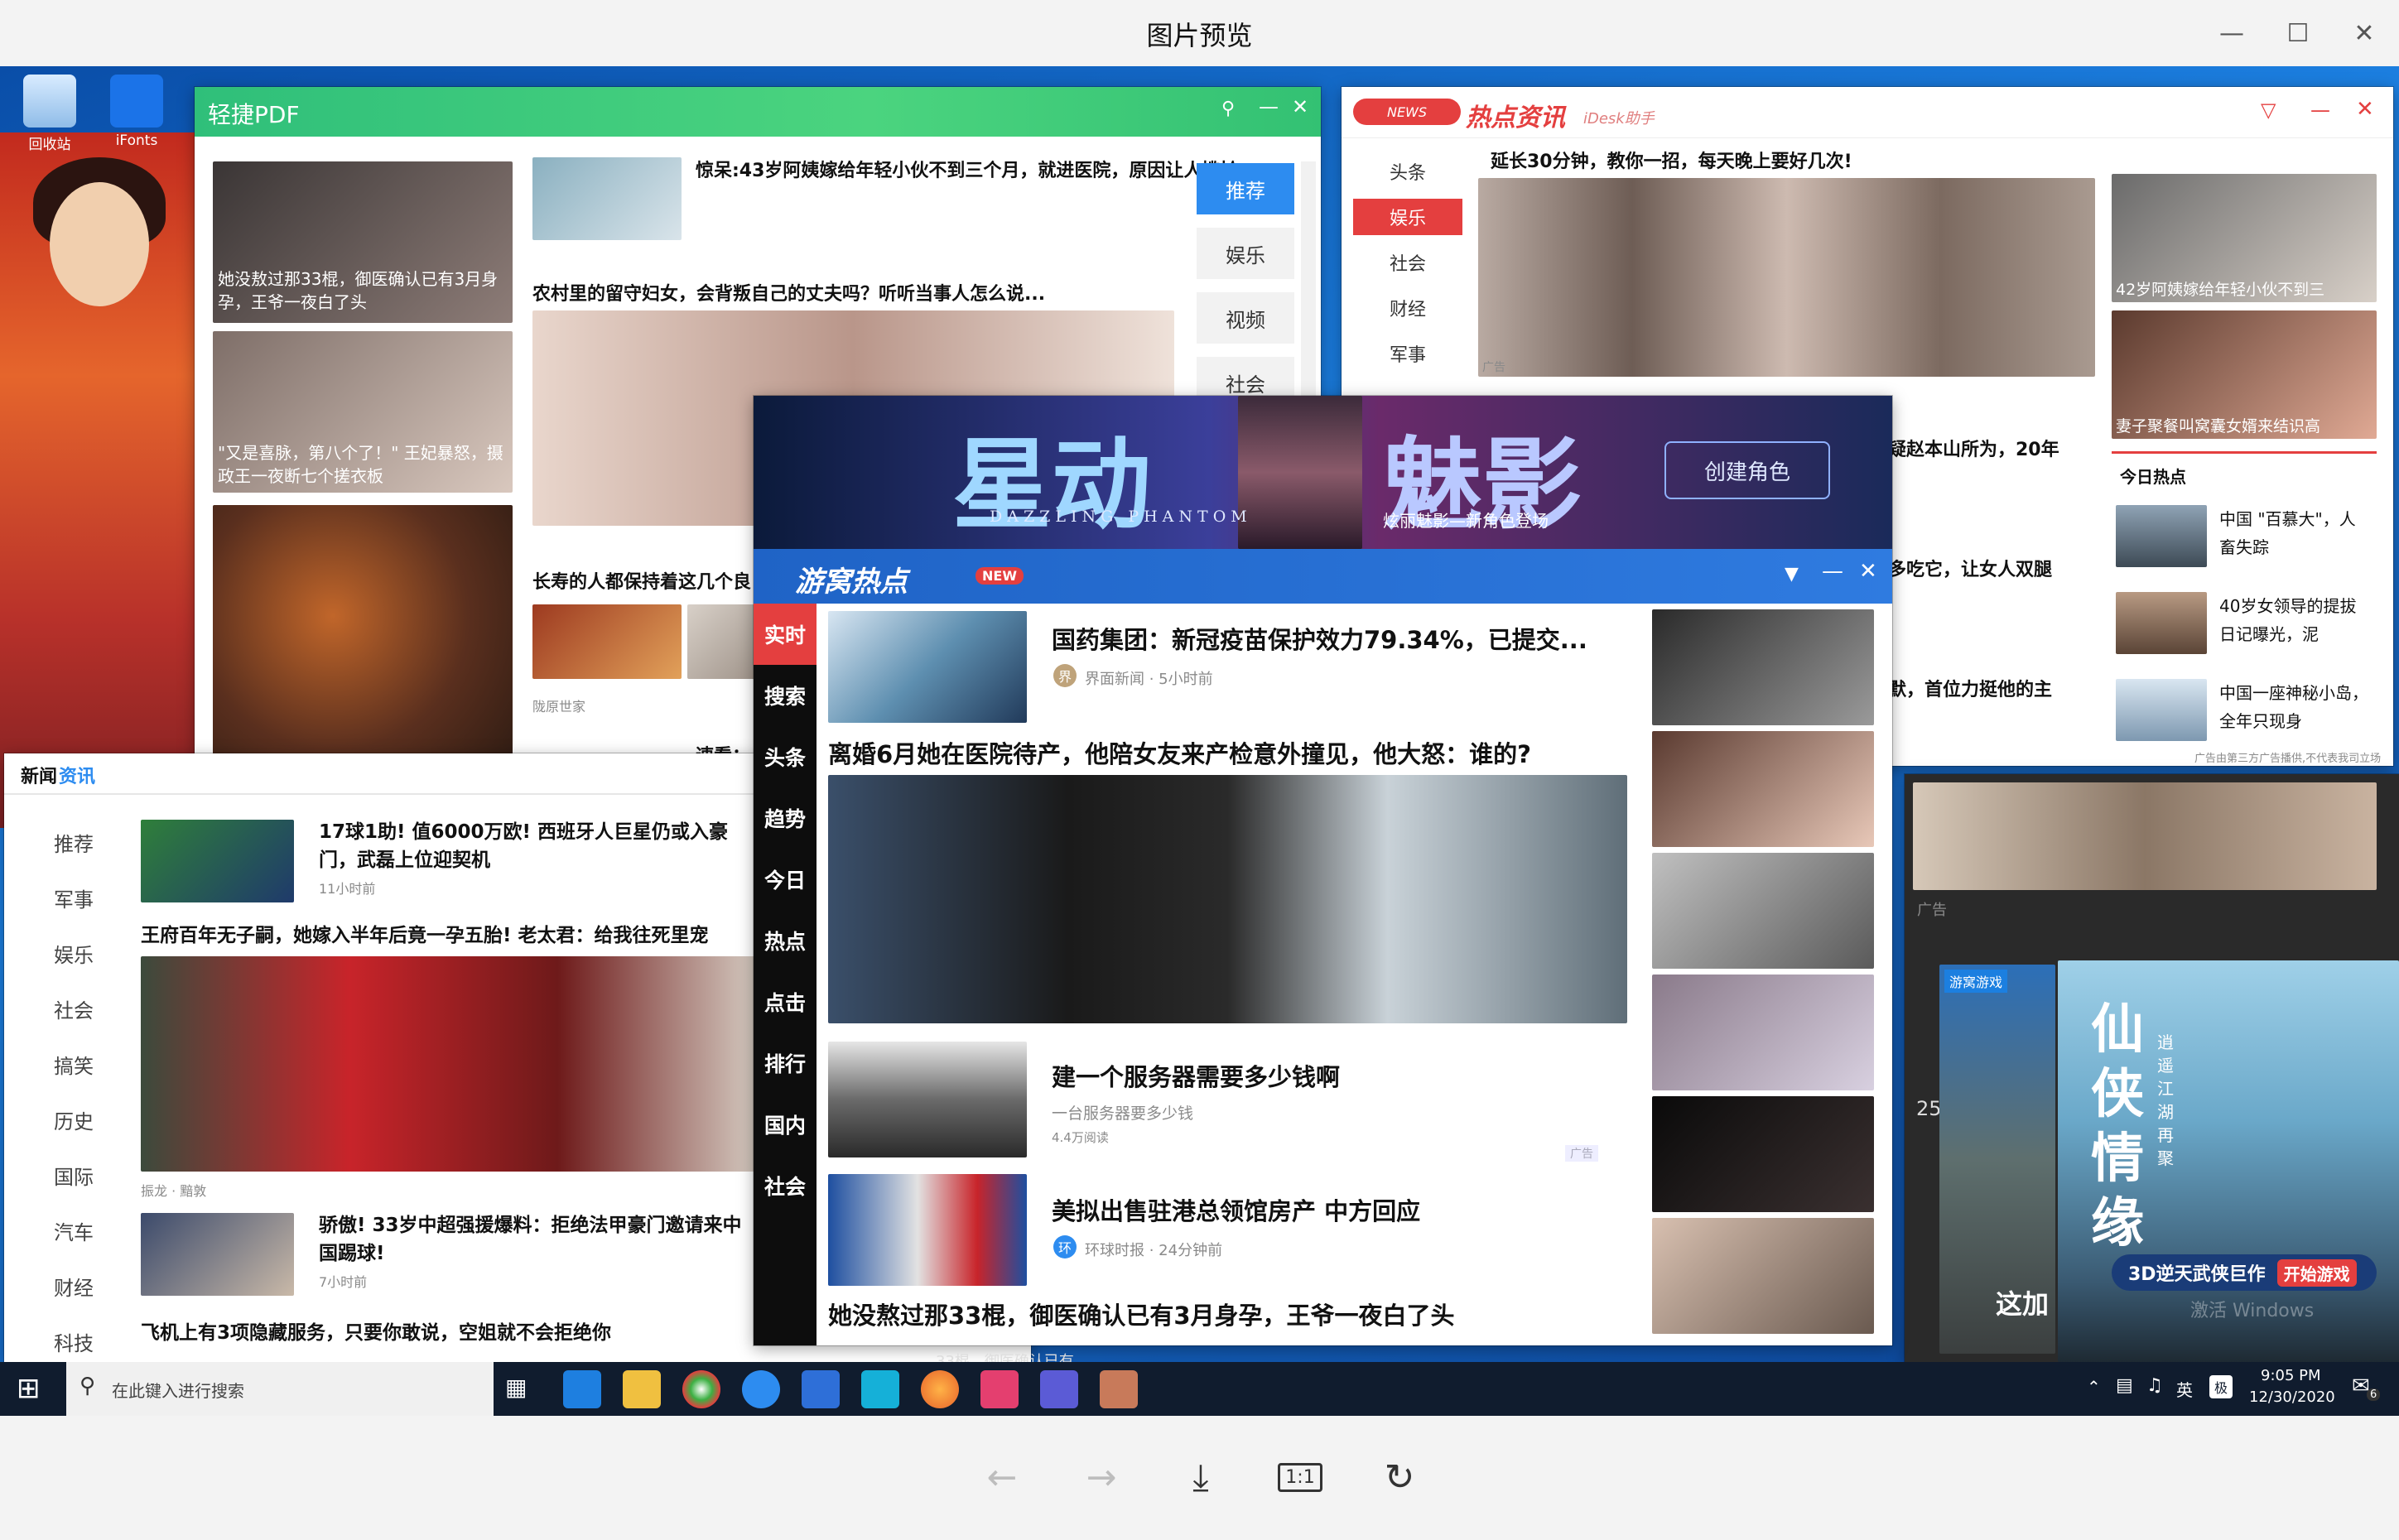  Describe the element at coordinates (1200, 1478) in the screenshot. I see `download-icon: ⤓` at that location.